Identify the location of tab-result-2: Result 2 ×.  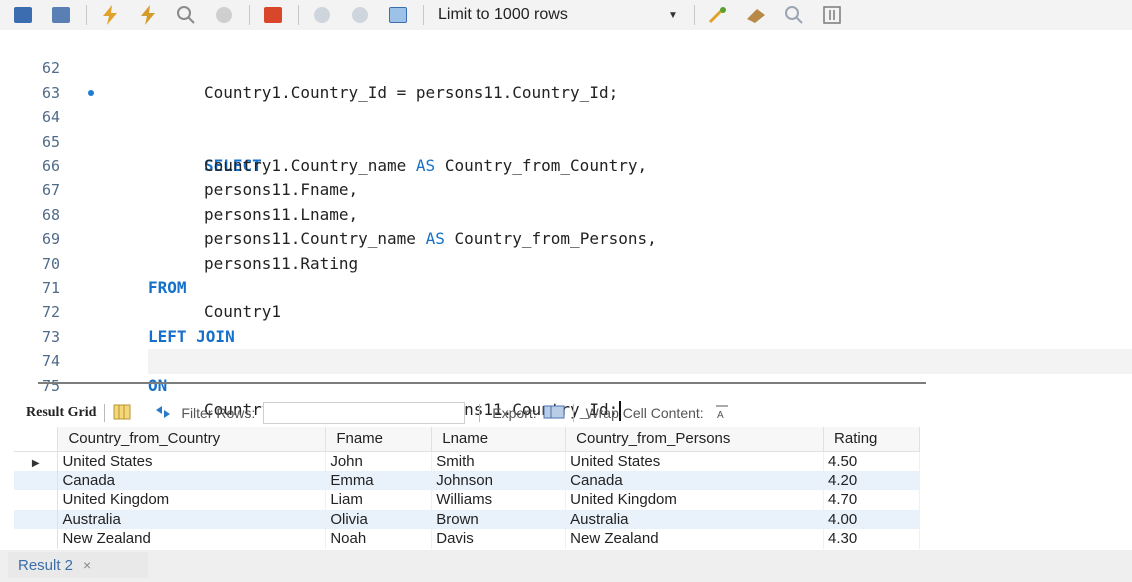
(78, 565).